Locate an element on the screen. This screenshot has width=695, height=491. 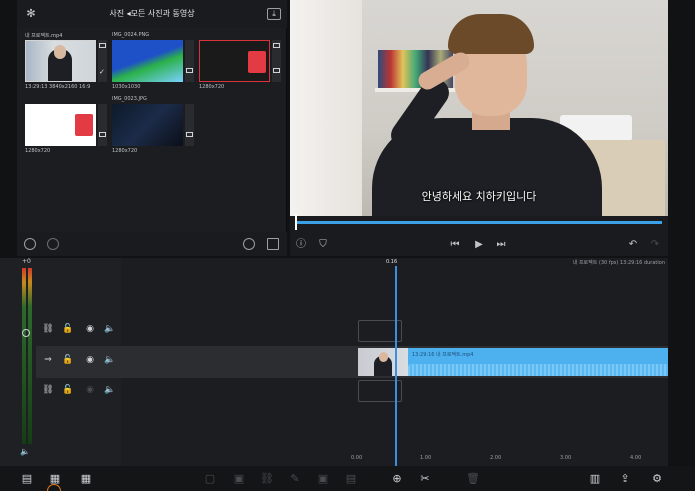
media-item-meta: 1030x1030 is located at coordinates (126, 87).